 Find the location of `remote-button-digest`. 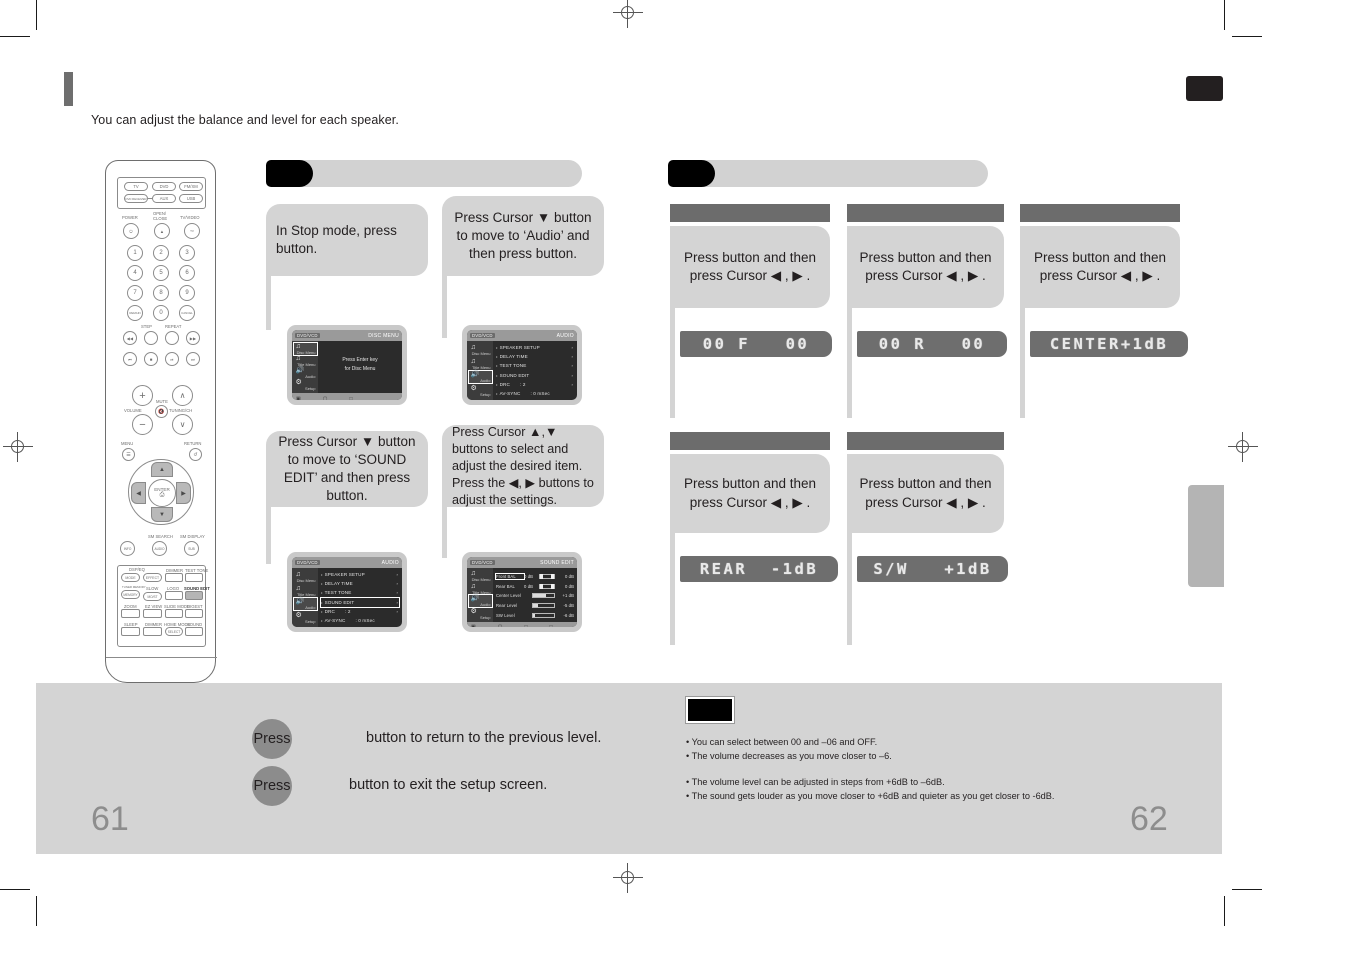

remote-button-digest is located at coordinates (194, 613).